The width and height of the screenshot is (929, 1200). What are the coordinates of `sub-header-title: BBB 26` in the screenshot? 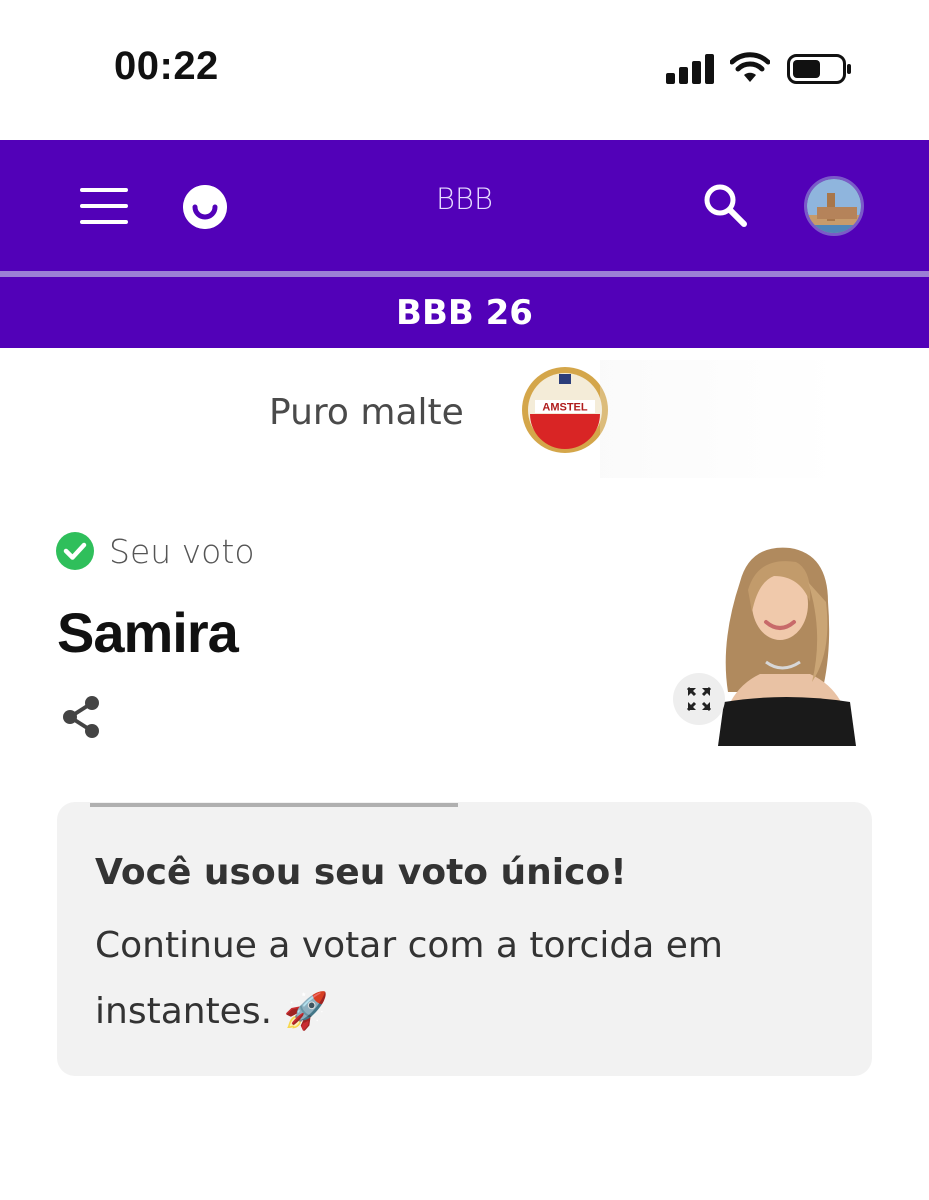 It's located at (464, 312).